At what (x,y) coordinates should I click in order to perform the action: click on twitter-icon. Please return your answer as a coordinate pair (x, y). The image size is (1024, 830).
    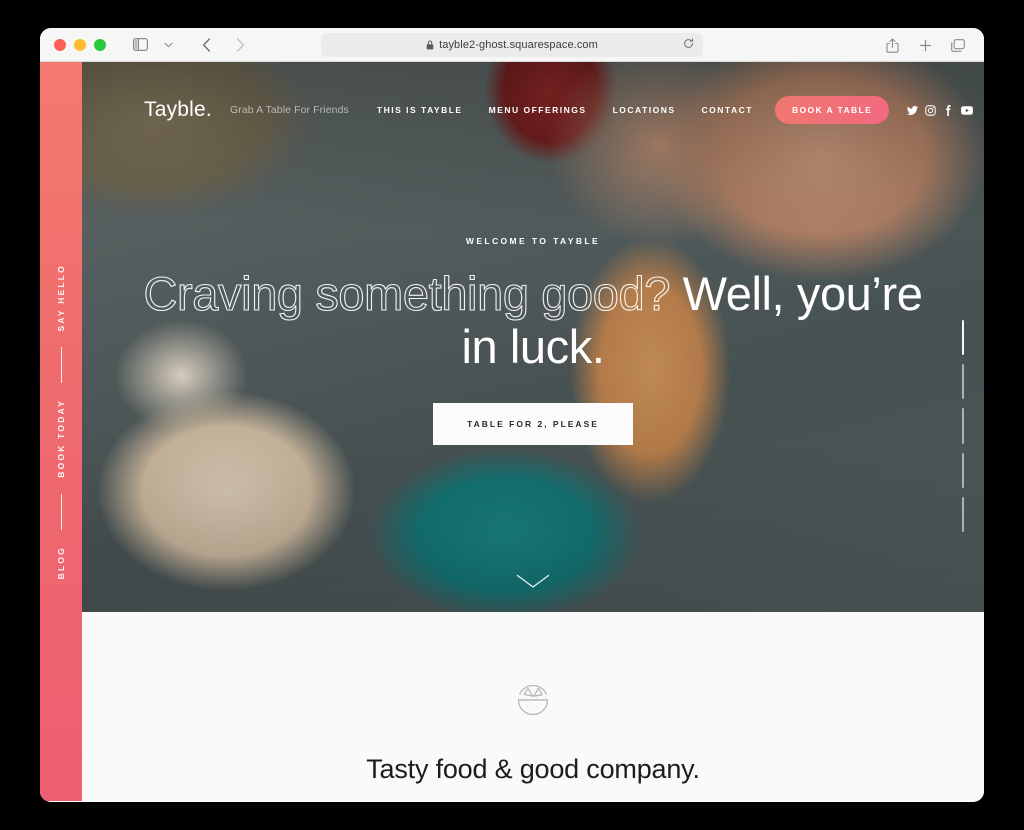
    Looking at the image, I should click on (913, 110).